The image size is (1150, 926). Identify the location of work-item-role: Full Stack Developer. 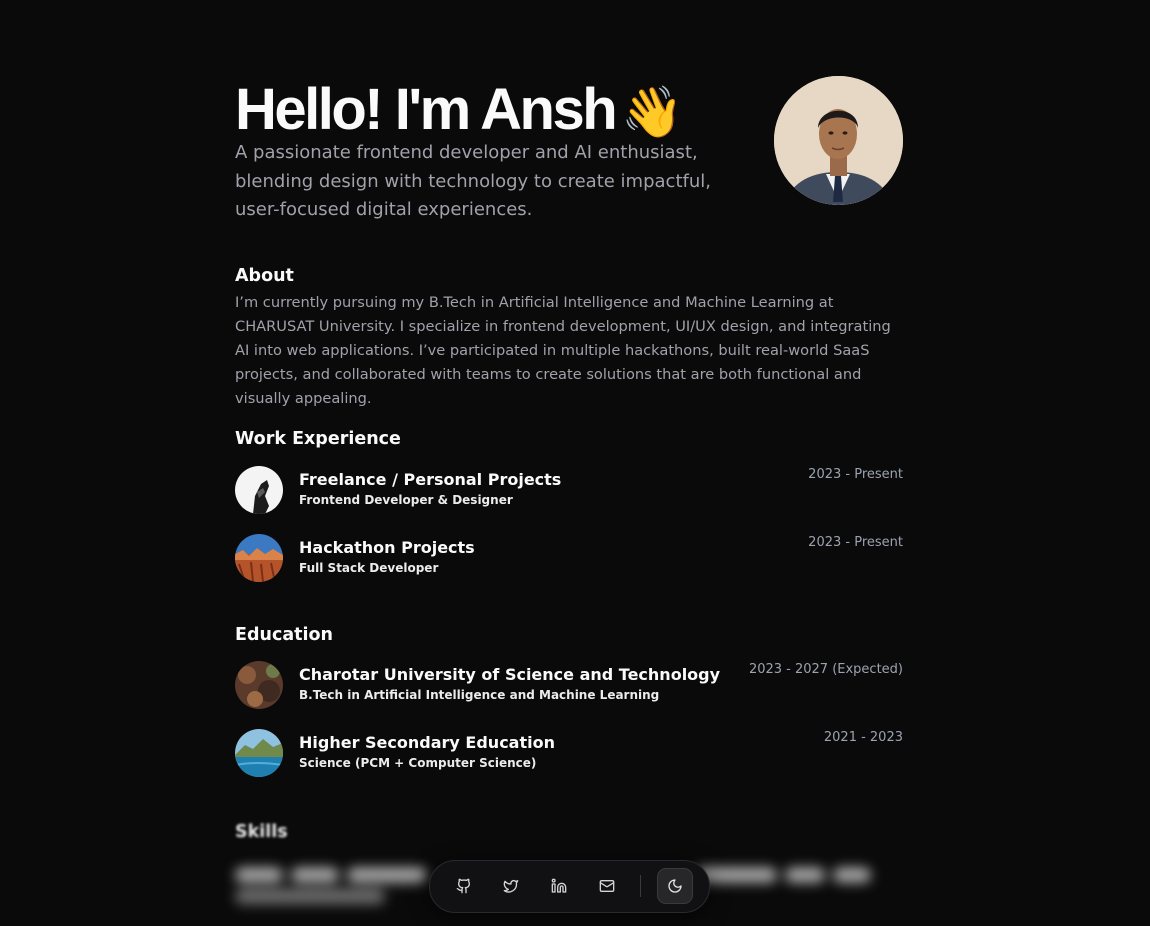
(369, 568).